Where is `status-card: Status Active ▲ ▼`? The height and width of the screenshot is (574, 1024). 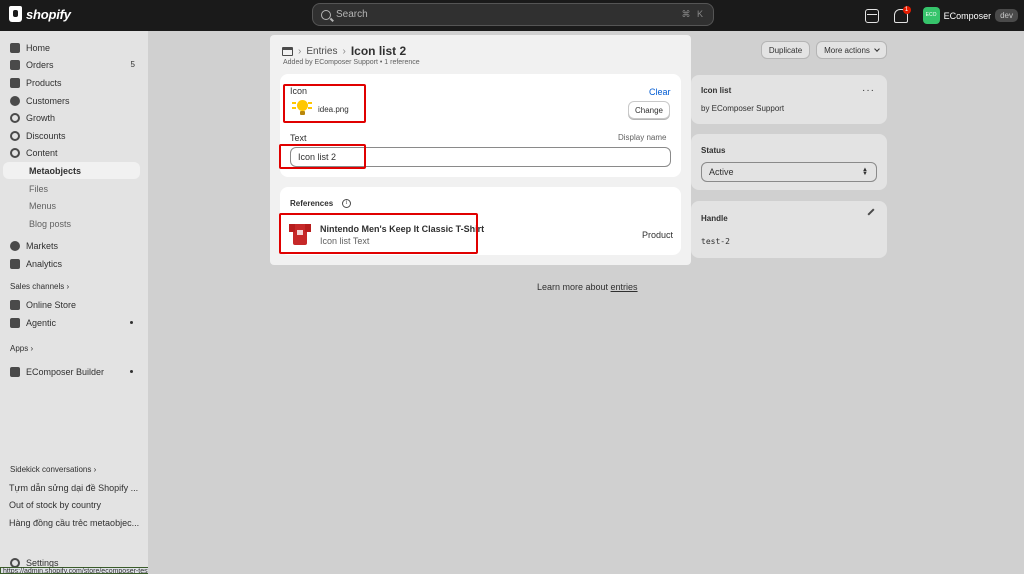
status-card: Status Active ▲ ▼ is located at coordinates (789, 162).